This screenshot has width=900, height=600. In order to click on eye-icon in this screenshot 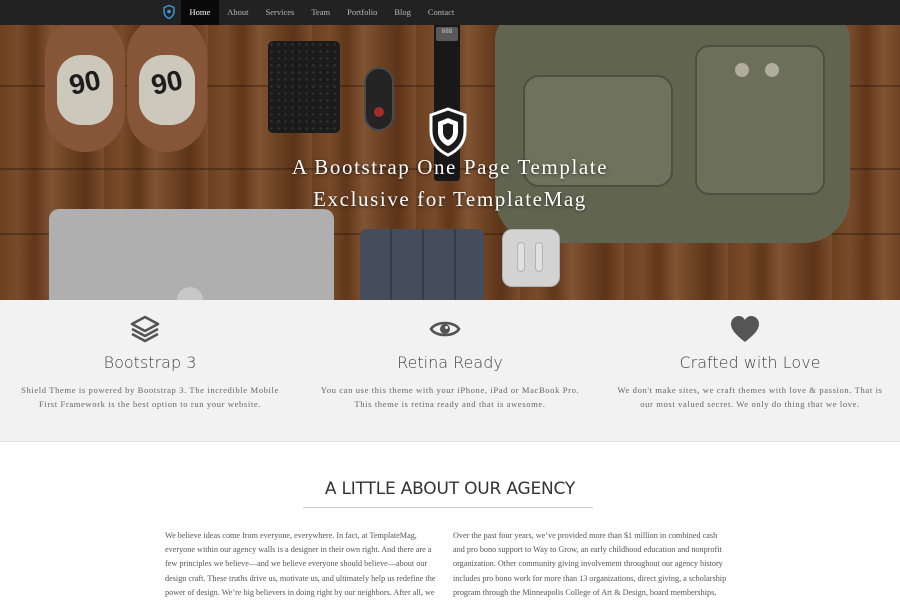, I will do `click(445, 329)`.